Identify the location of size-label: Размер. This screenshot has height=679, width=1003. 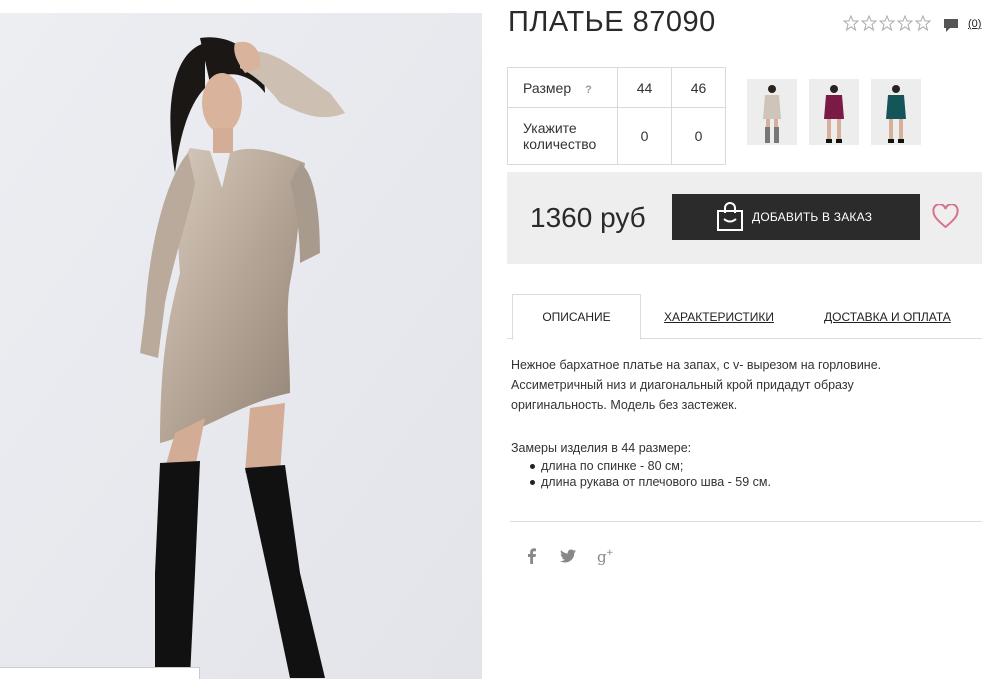
(547, 87).